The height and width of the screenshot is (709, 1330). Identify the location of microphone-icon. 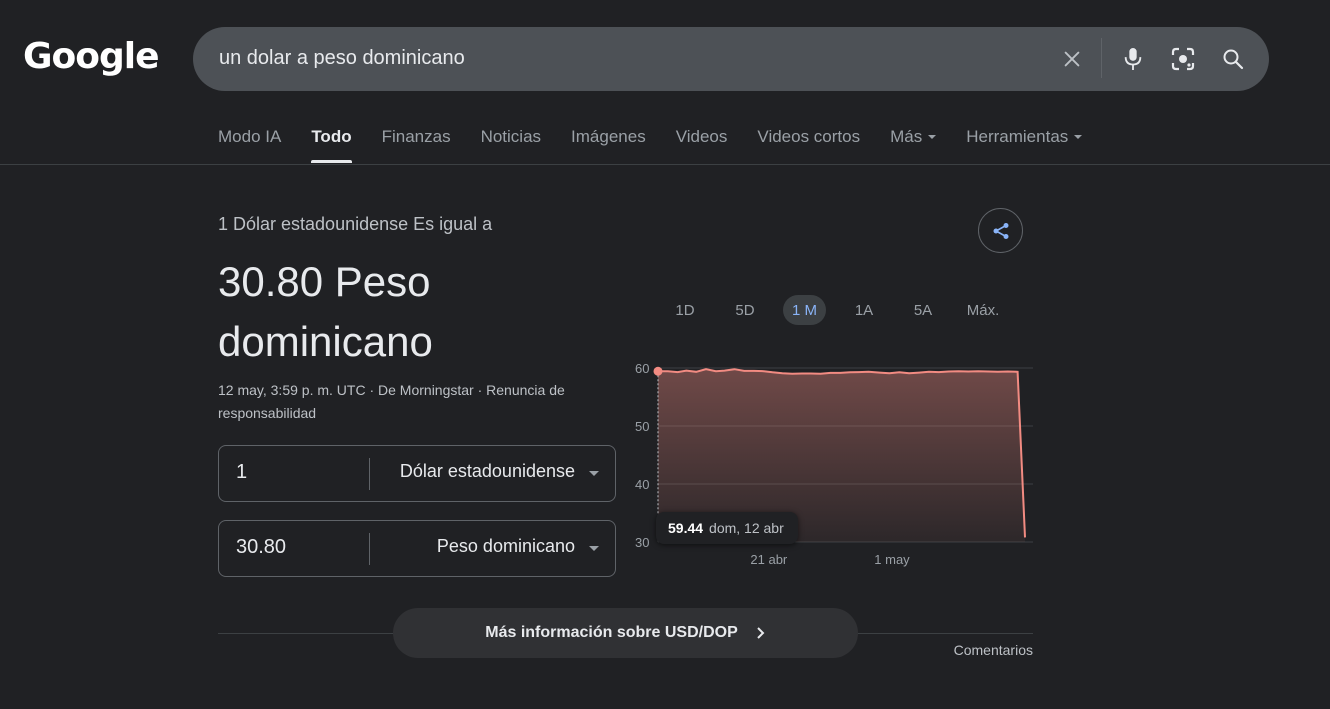
(1133, 59).